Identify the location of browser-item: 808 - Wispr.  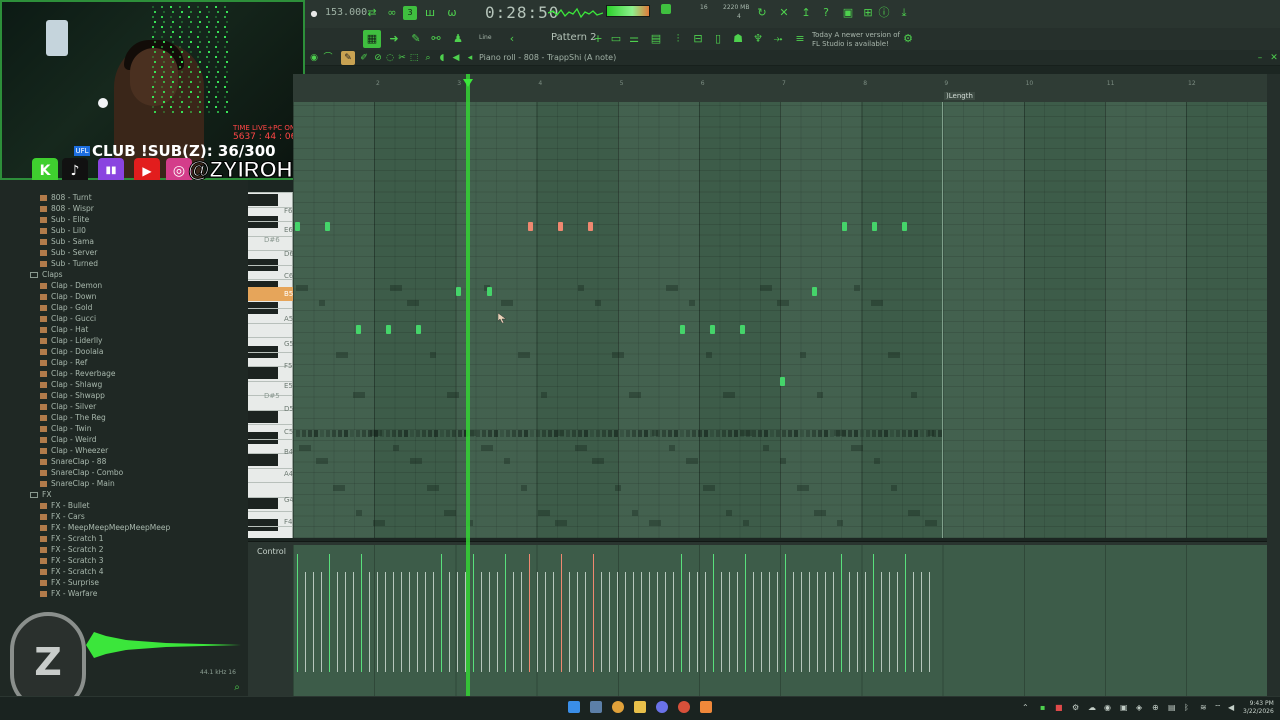
(67, 208).